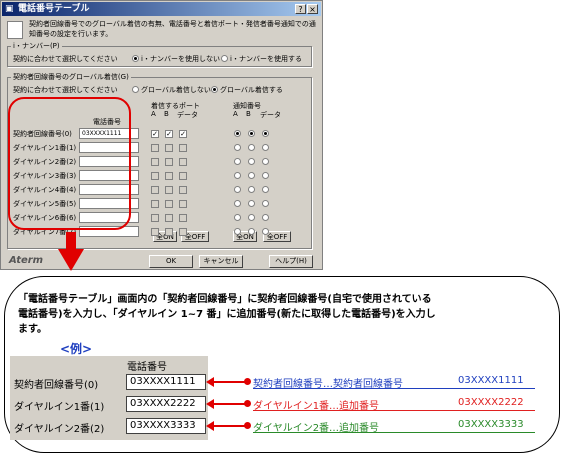  I want to click on global-desc: 契約に合わせて選択してください, so click(65, 90).